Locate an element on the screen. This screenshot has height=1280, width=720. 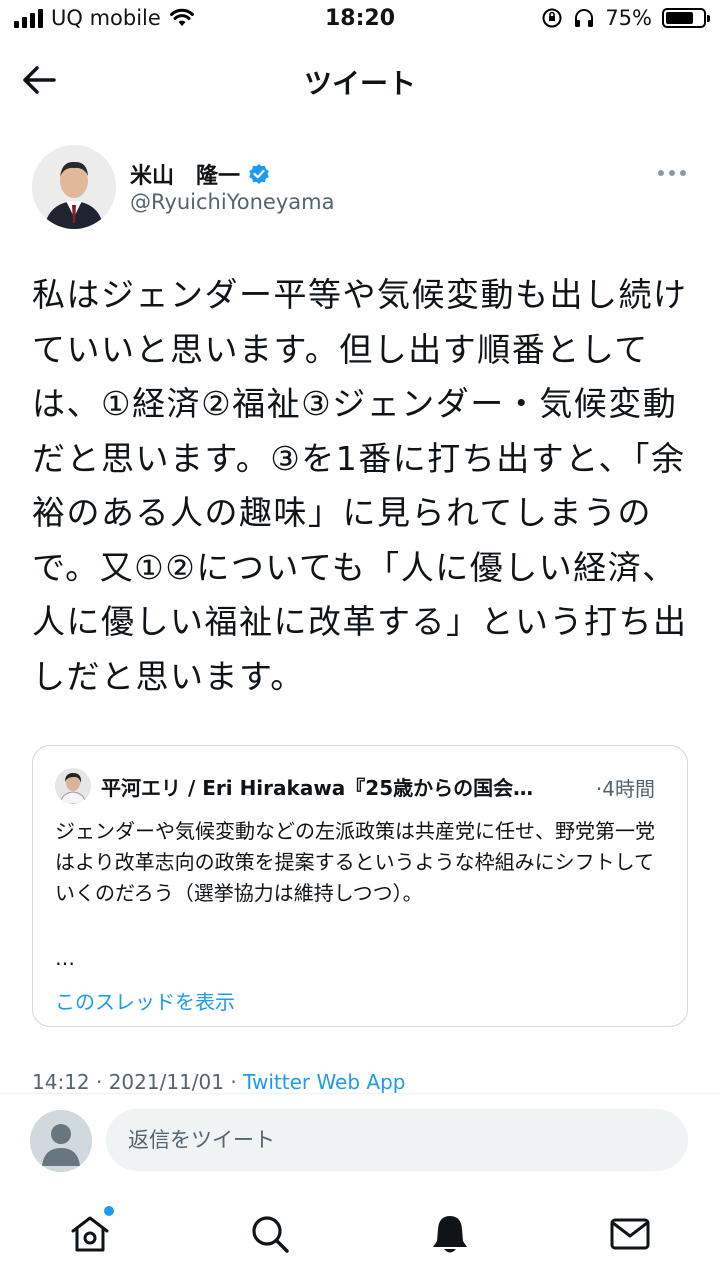
author-name-row: 米山 隆一 is located at coordinates (200, 174).